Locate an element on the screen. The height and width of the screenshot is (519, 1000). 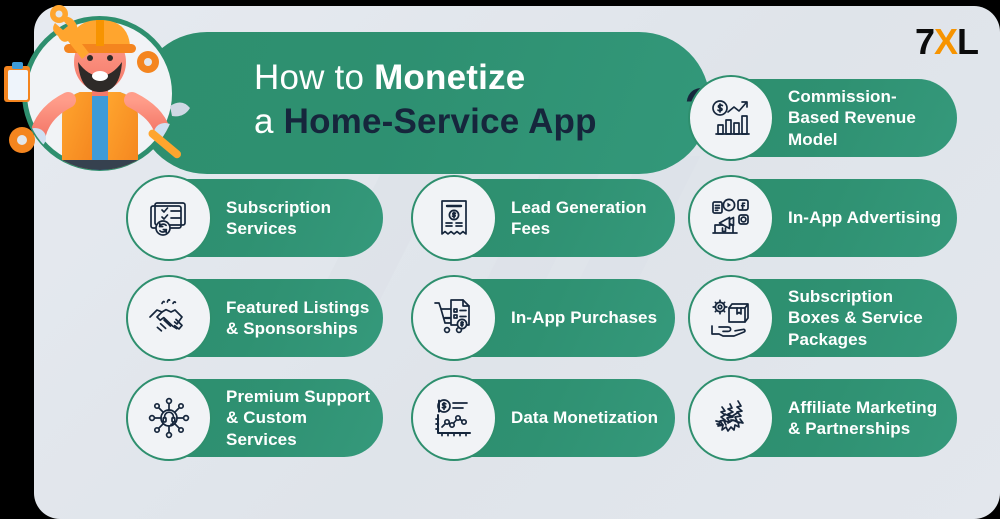
brand-logo: 7XL is located at coordinates (946, 41).